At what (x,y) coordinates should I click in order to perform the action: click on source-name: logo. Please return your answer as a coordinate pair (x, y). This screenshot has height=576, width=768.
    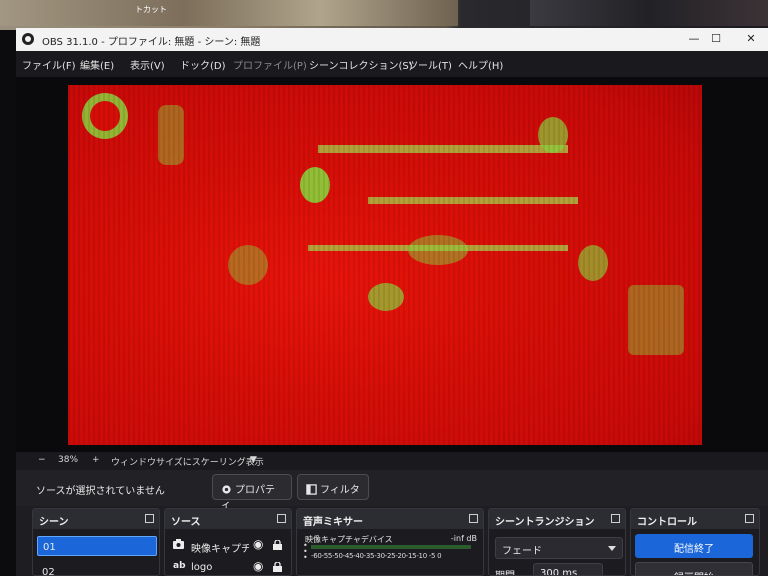
    Looking at the image, I should click on (202, 567).